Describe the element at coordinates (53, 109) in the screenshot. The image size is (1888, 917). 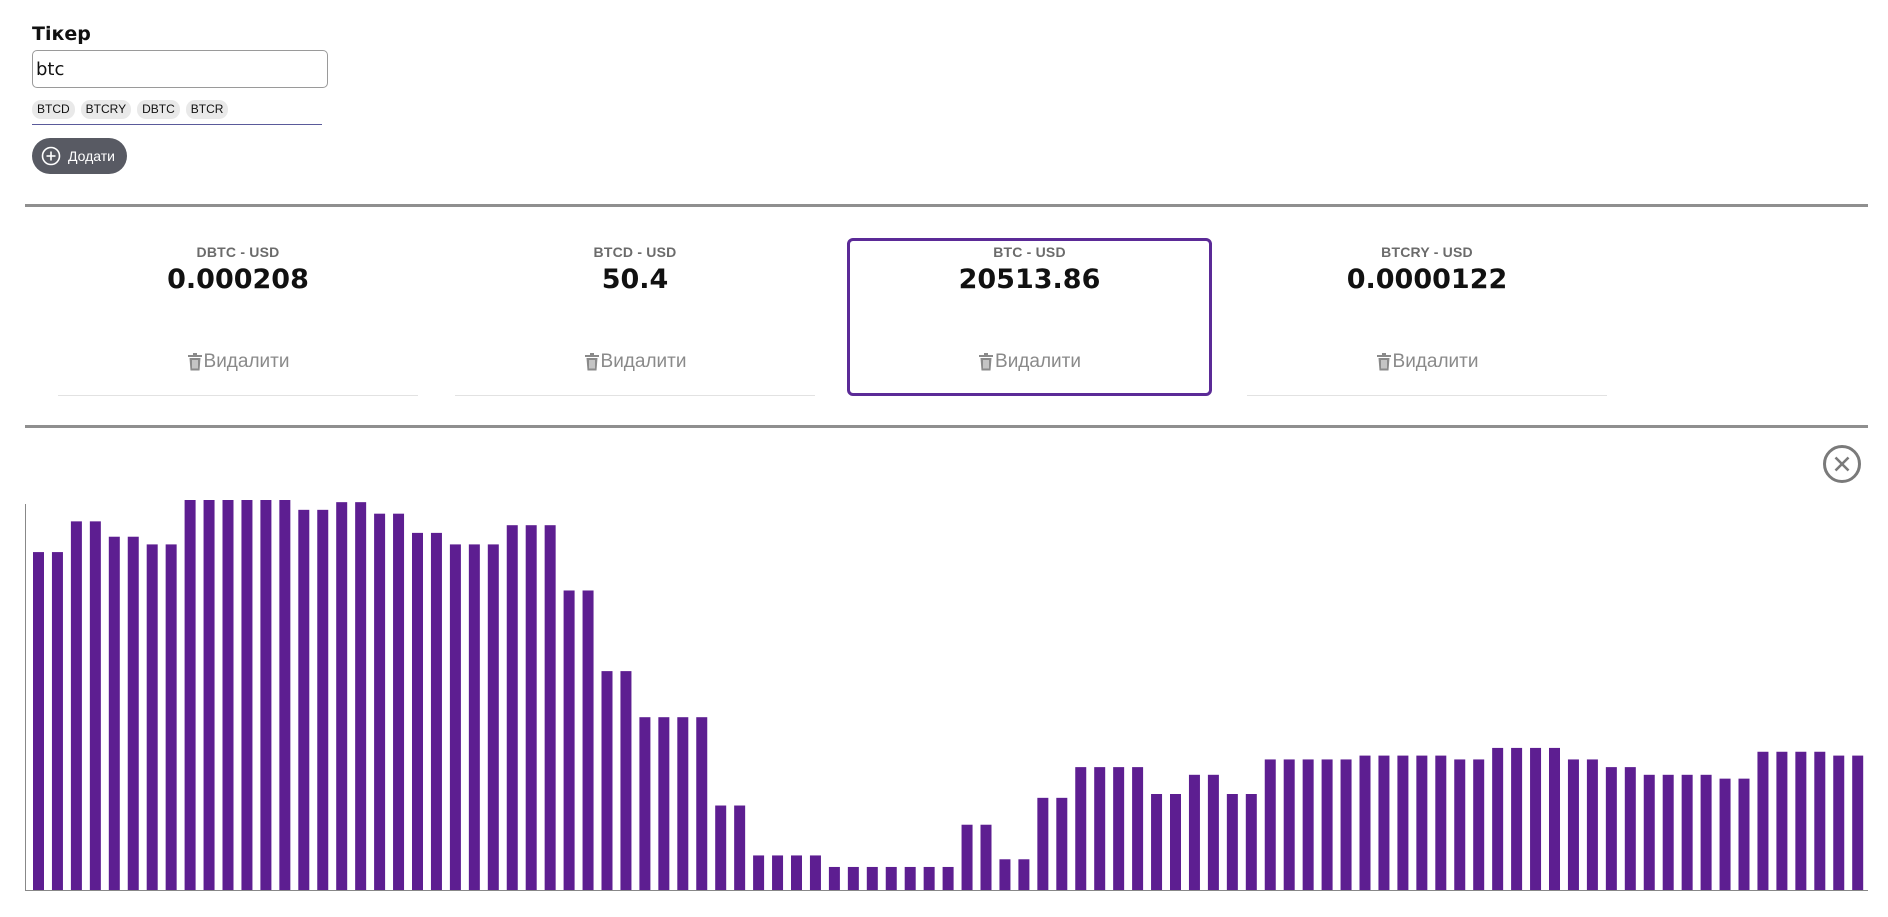
I see `suggestion-chip: BTCD` at that location.